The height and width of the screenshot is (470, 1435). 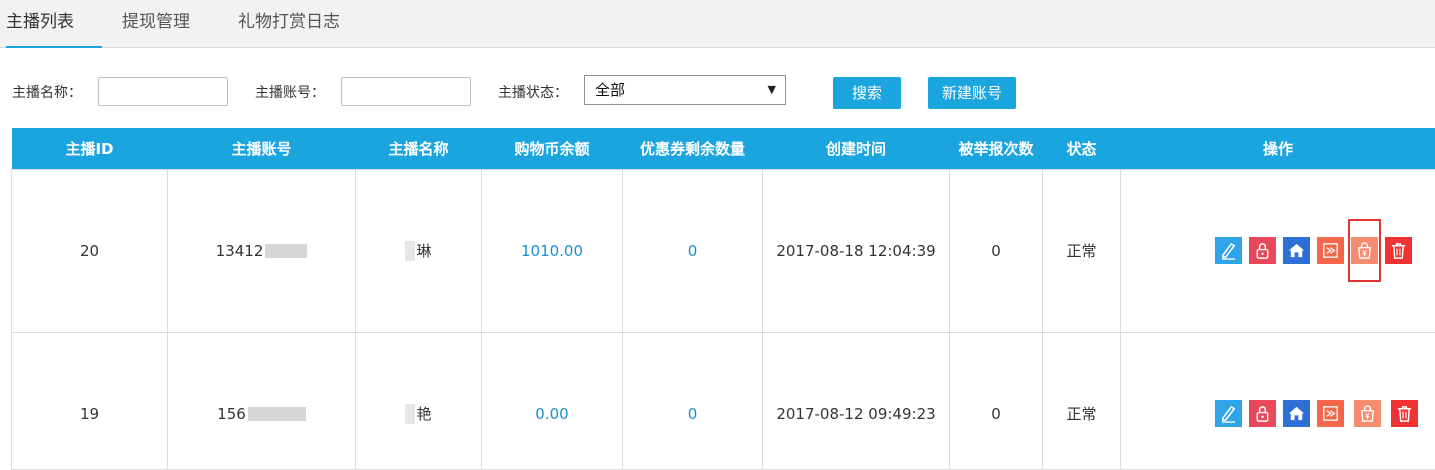 I want to click on search-button: 搜索, so click(x=867, y=93).